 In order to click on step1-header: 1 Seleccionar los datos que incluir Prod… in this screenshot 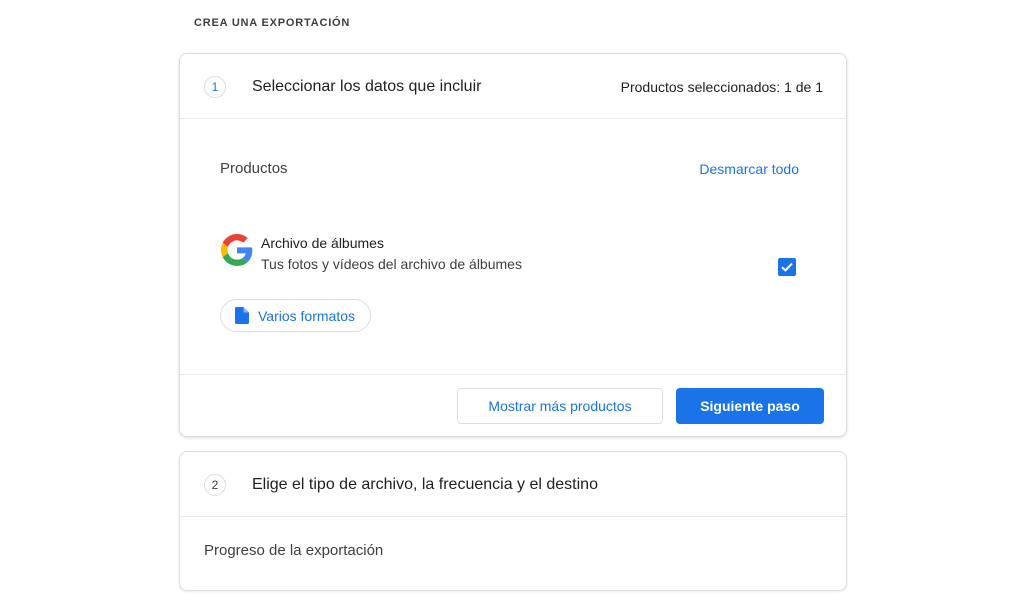, I will do `click(513, 86)`.